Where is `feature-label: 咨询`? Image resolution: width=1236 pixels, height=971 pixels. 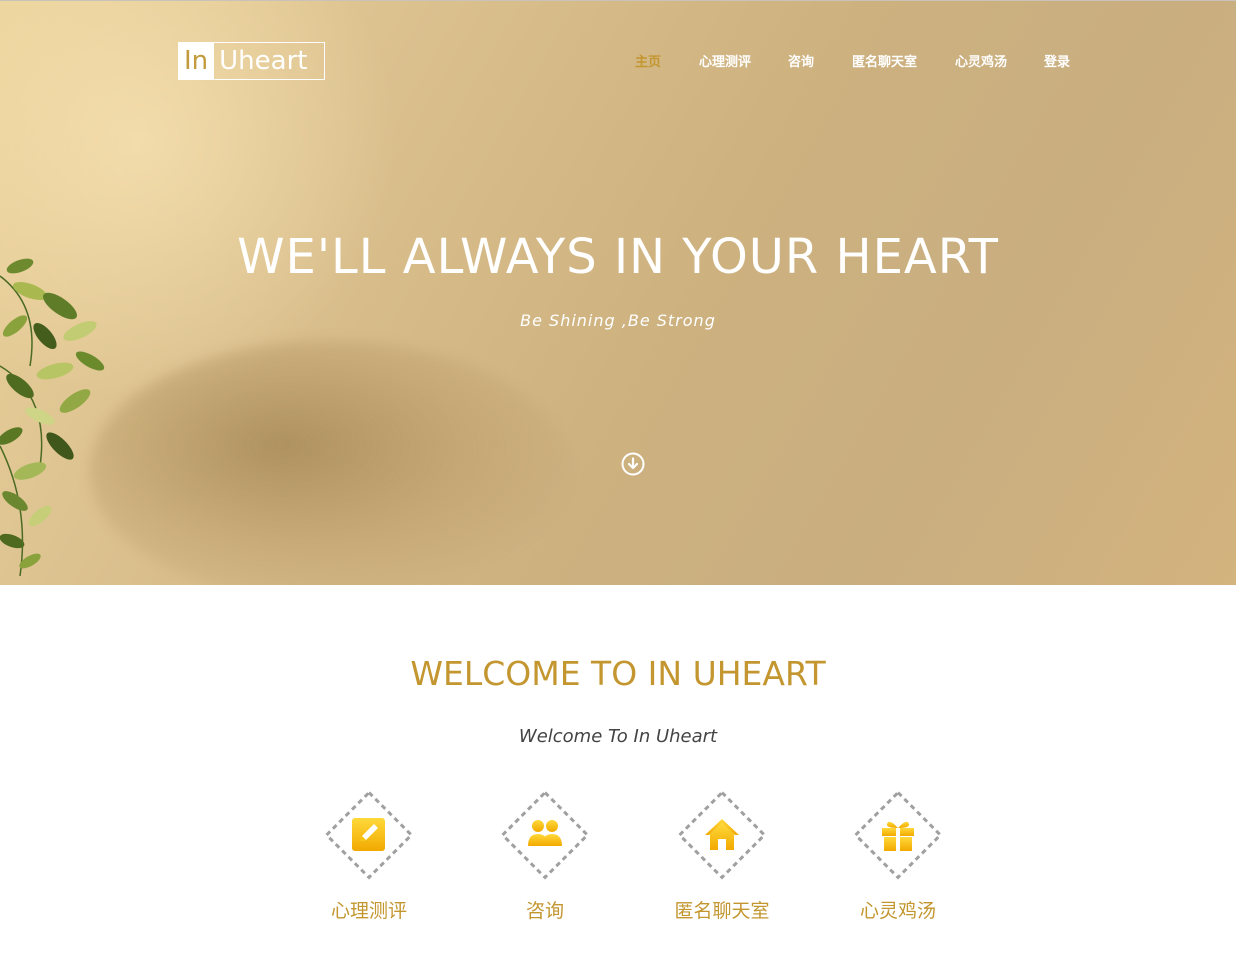
feature-label: 咨询 is located at coordinates (544, 911).